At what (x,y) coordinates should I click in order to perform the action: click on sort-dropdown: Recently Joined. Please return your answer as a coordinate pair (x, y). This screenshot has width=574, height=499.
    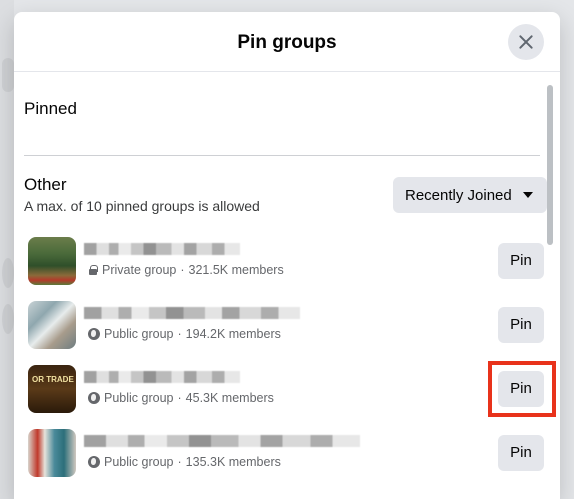
    Looking at the image, I should click on (470, 195).